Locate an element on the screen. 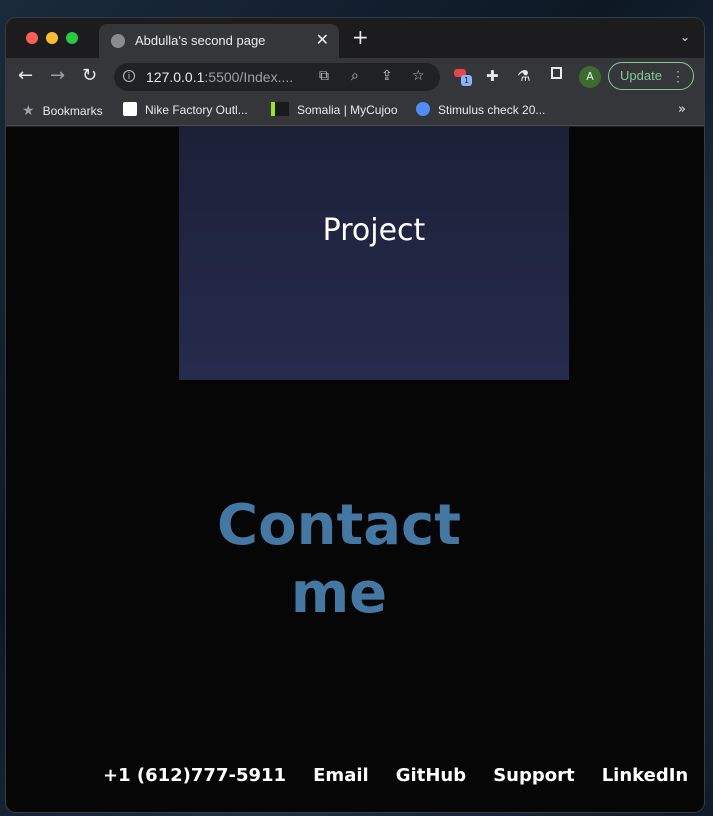 The image size is (713, 816). close-window-button is located at coordinates (32, 38).